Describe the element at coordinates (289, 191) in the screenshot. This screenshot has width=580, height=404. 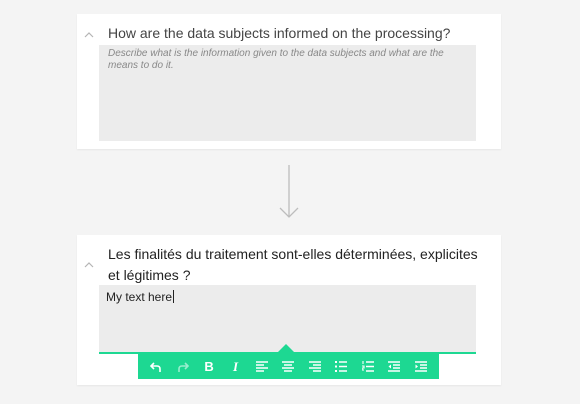
I see `arrow-down-icon` at that location.